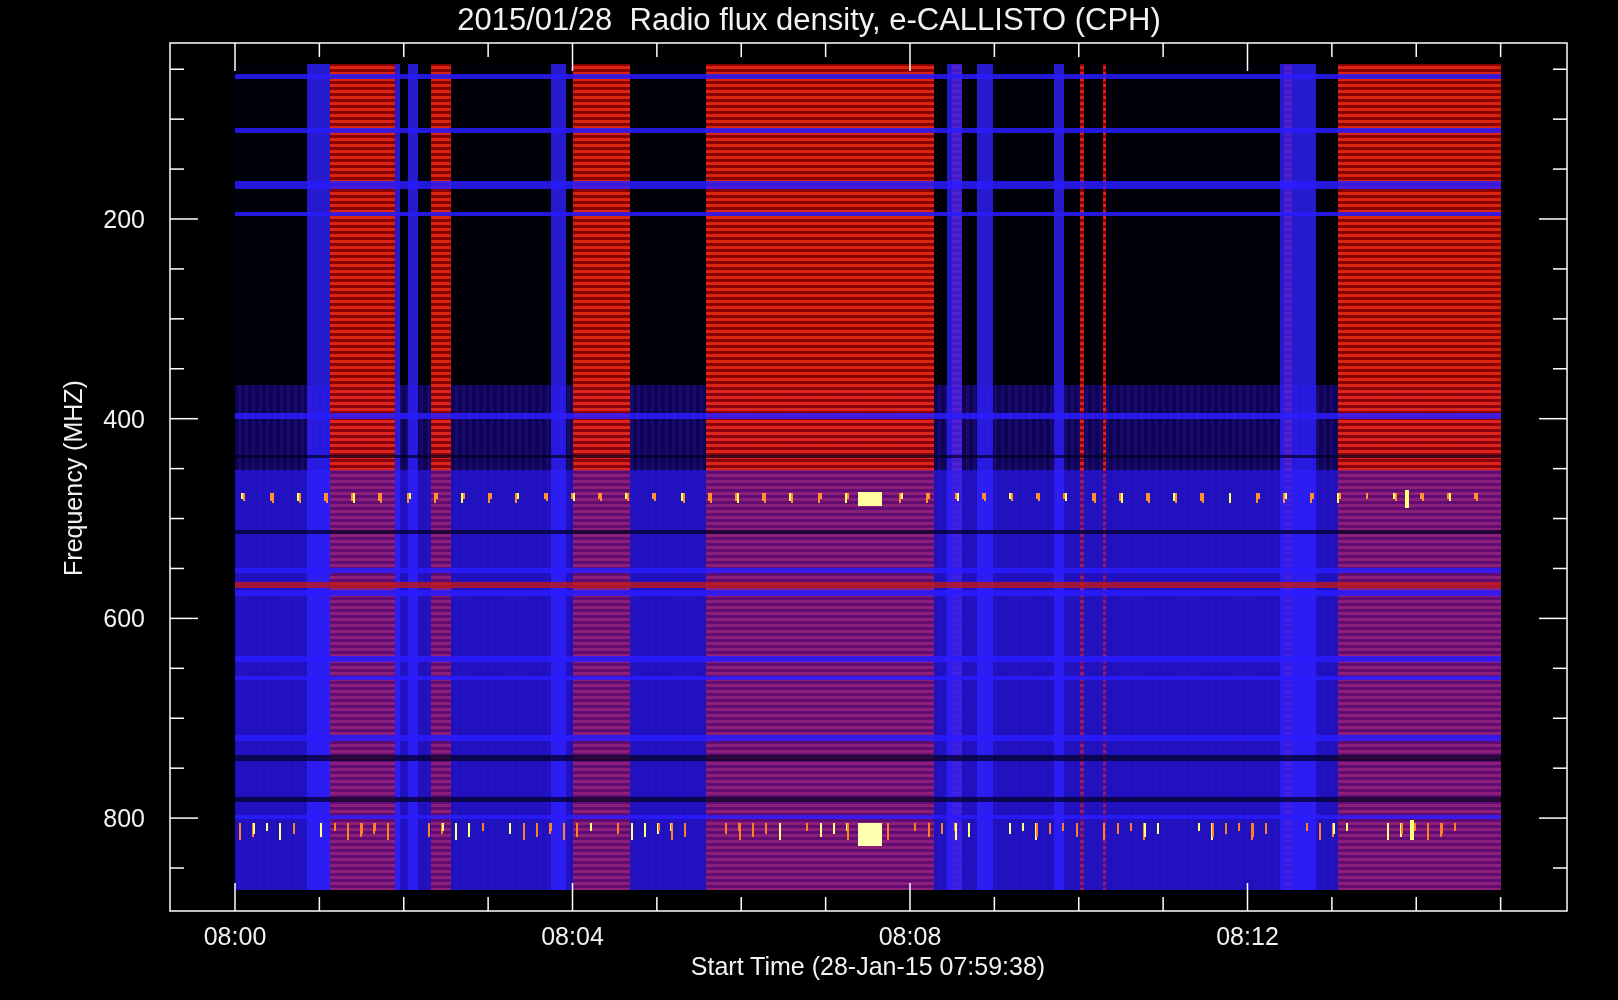  Describe the element at coordinates (124, 618) in the screenshot. I see `y-tick-label: 600` at that location.